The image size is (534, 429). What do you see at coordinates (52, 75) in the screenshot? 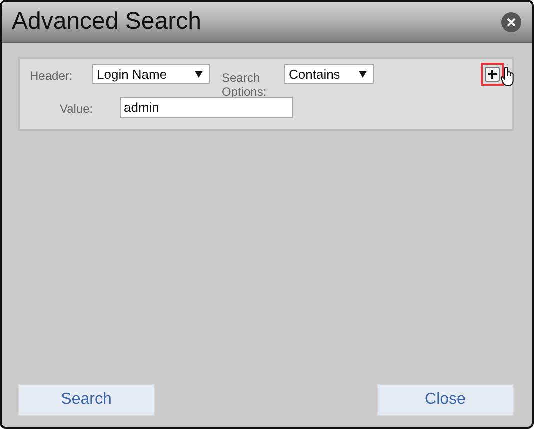
I see `header-label: Header:` at bounding box center [52, 75].